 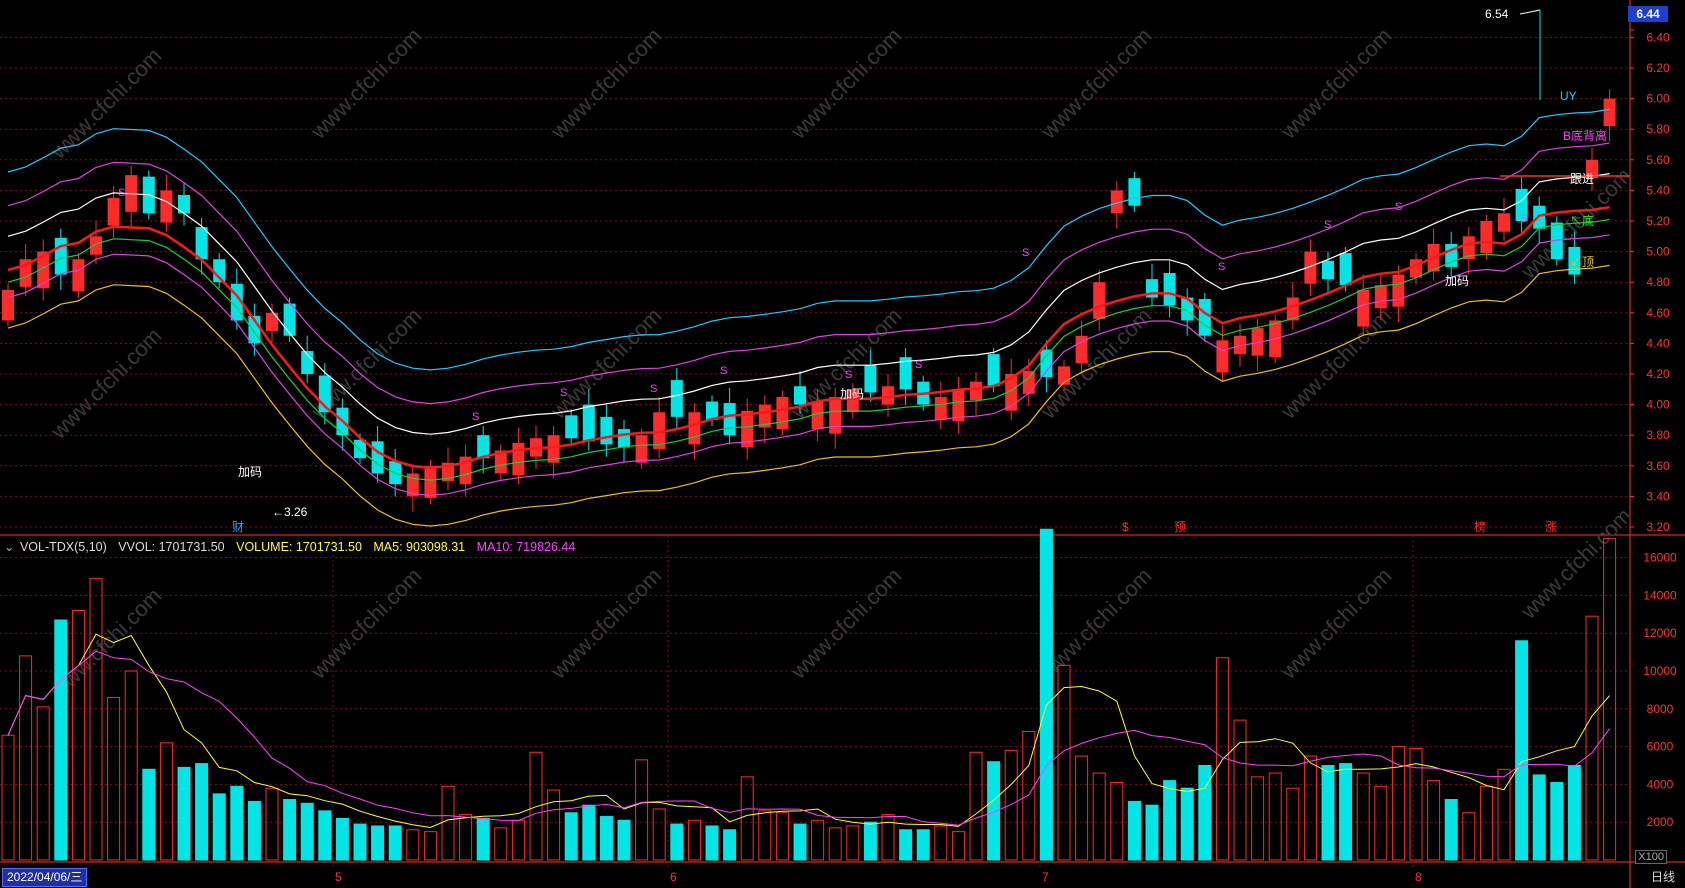 I want to click on signal-uy-label: UY, so click(x=1568, y=96).